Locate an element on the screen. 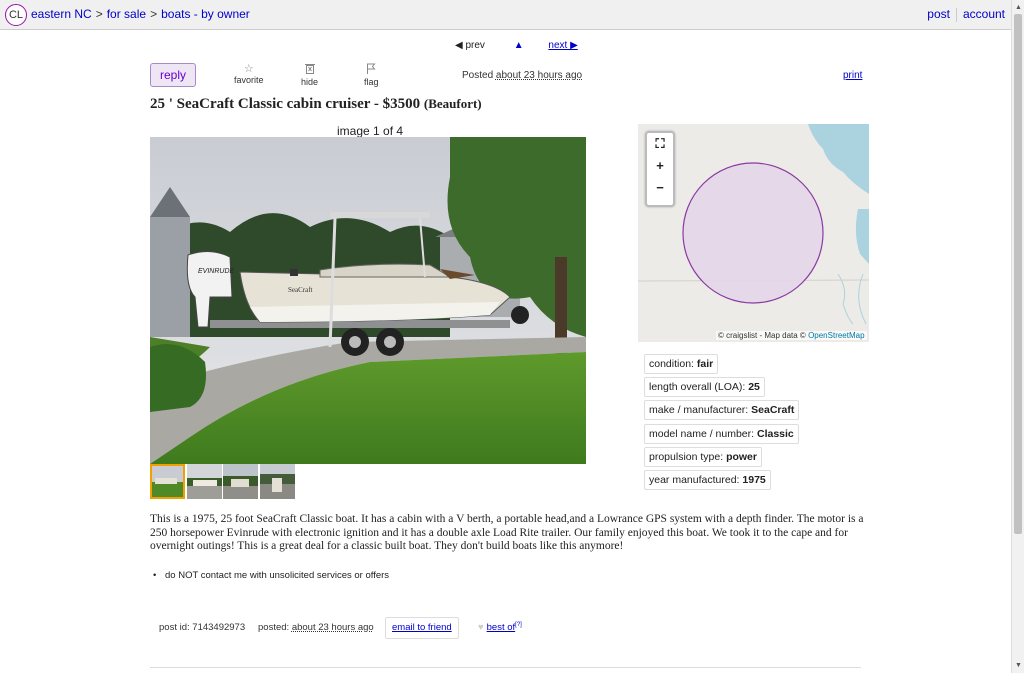  flag-button: flag is located at coordinates (371, 75).